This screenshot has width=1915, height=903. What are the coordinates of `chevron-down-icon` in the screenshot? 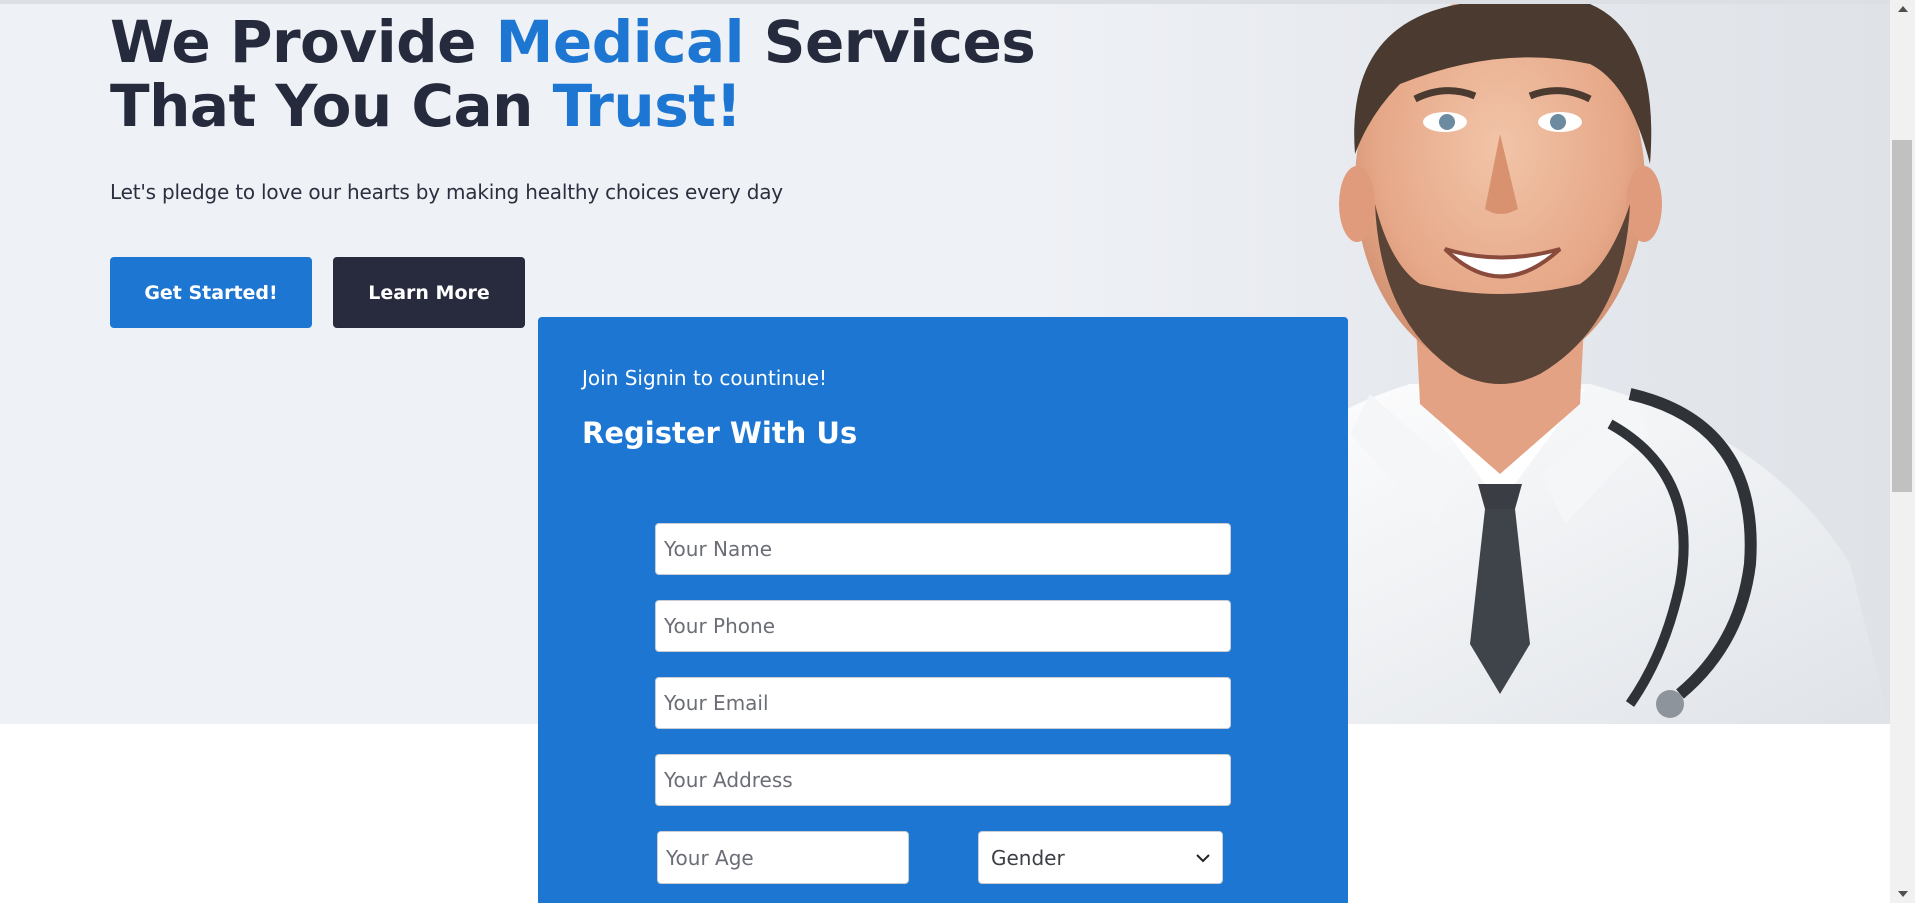 It's located at (1203, 857).